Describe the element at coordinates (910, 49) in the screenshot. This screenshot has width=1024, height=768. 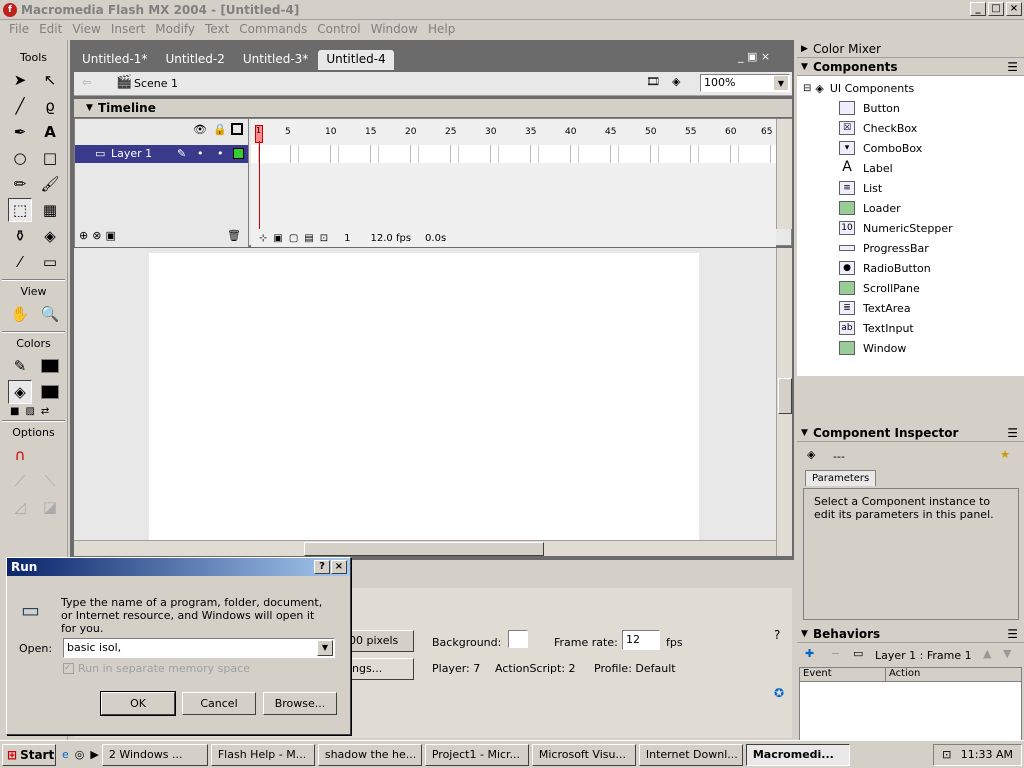
I see `color-mixer-header: ▶ Color Mixer` at that location.